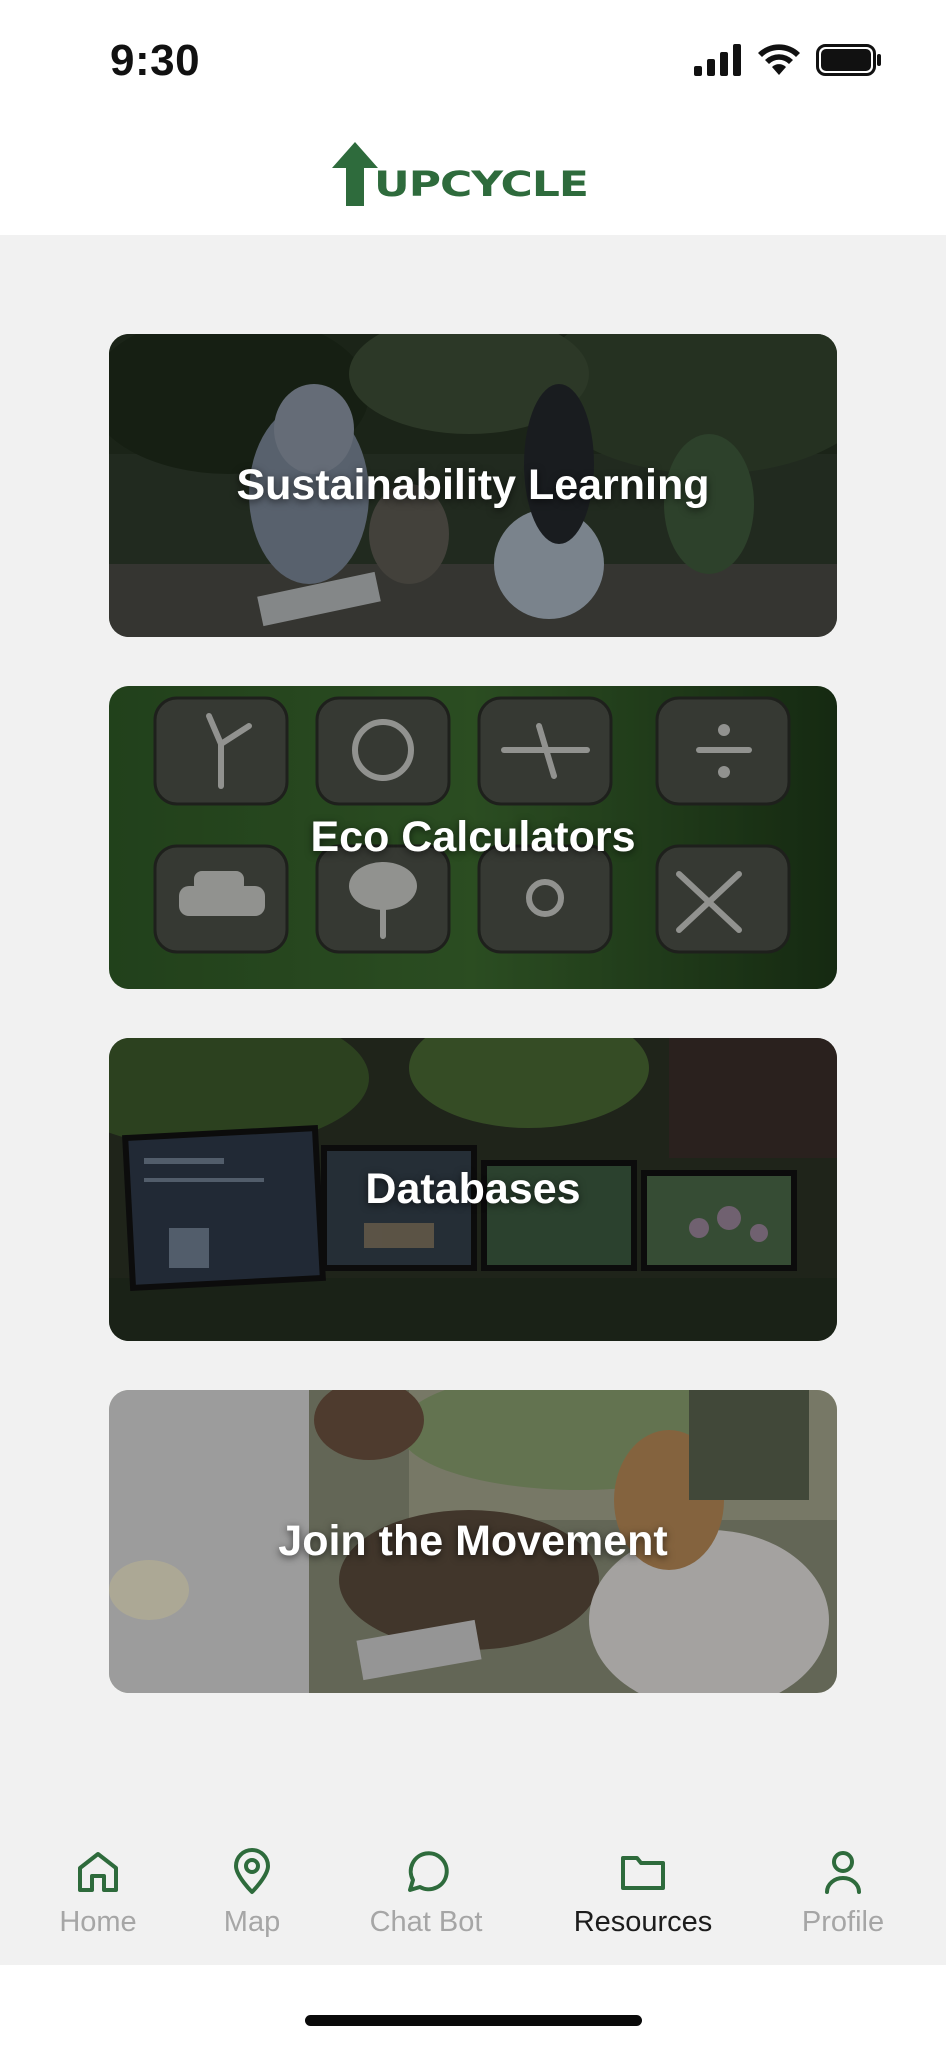 This screenshot has width=946, height=2048. Describe the element at coordinates (98, 1872) in the screenshot. I see `home-icon` at that location.